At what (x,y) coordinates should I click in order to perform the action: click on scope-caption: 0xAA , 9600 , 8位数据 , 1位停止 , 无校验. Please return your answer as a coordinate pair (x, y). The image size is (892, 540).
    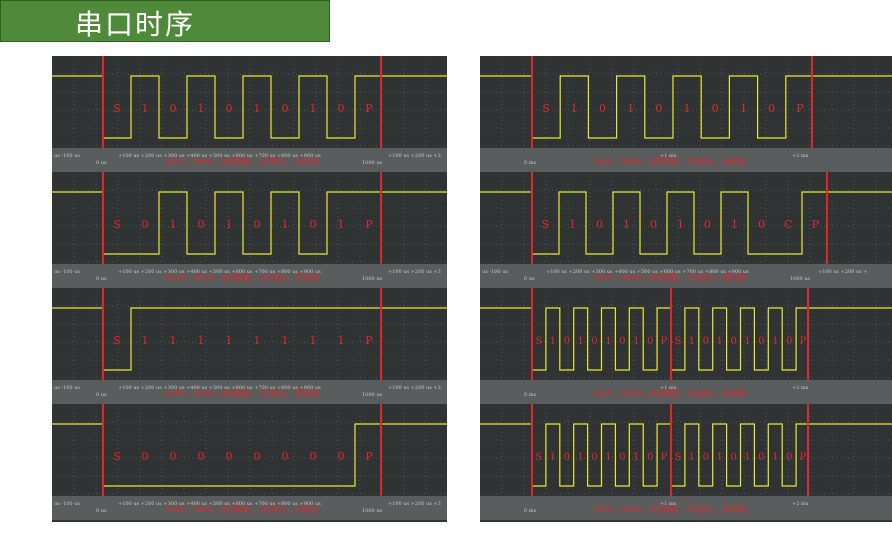
    Looking at the image, I should click on (242, 277).